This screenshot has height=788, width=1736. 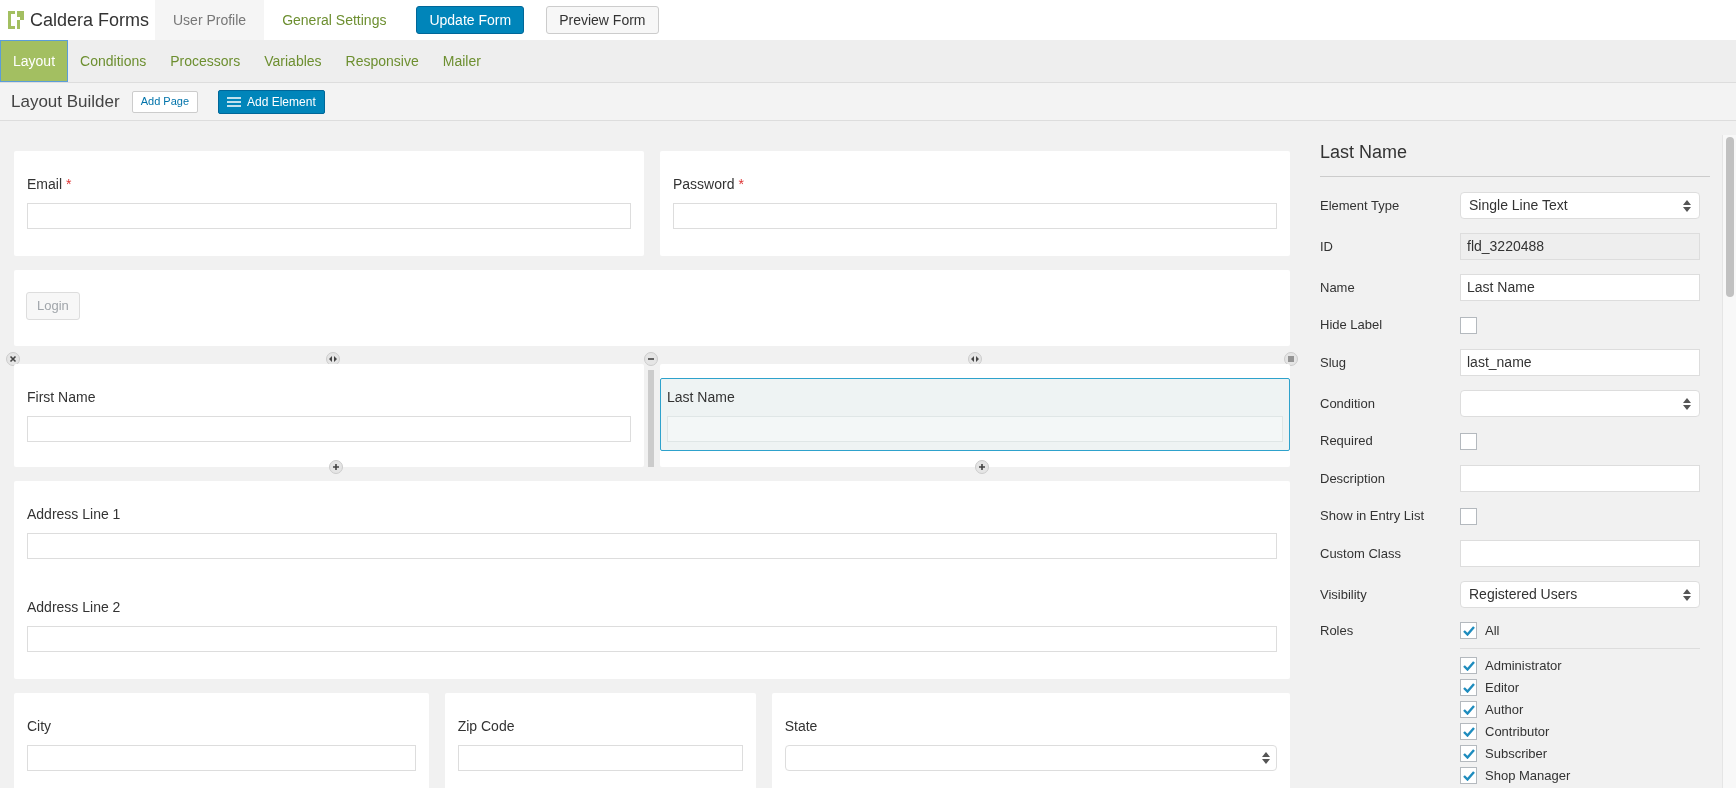 What do you see at coordinates (1528, 775) in the screenshot?
I see `checkbox-label: Shop Manager` at bounding box center [1528, 775].